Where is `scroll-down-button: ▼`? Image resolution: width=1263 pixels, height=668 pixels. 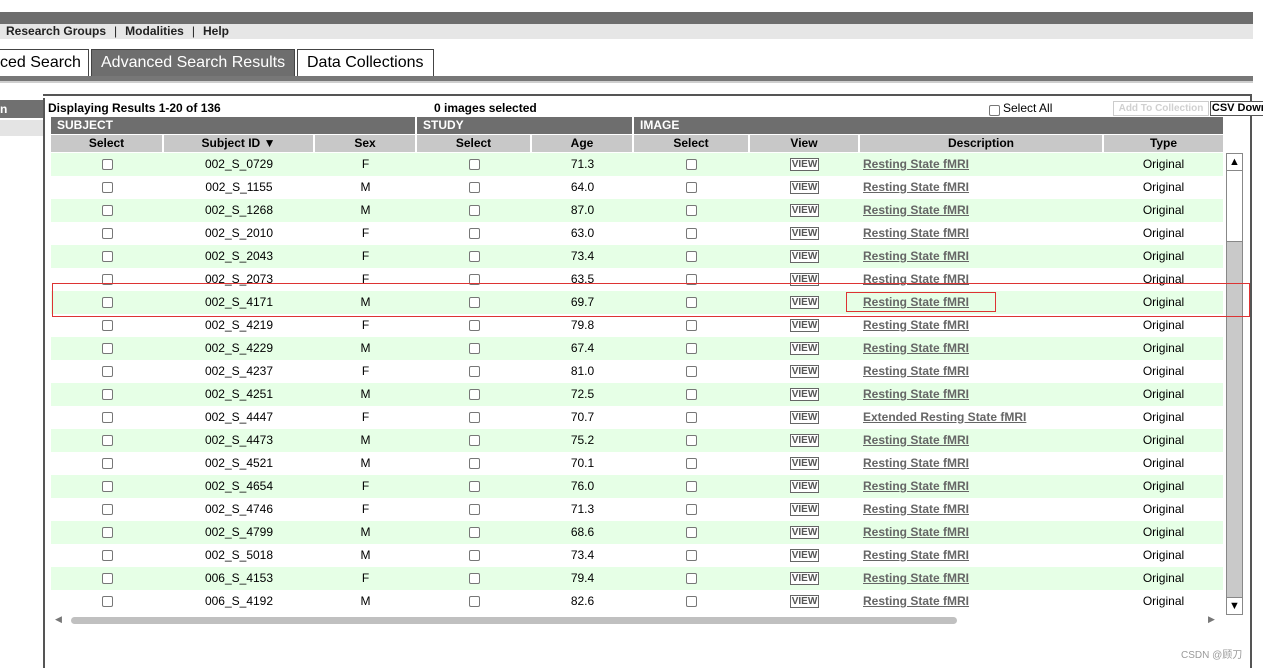 scroll-down-button: ▼ is located at coordinates (1234, 605).